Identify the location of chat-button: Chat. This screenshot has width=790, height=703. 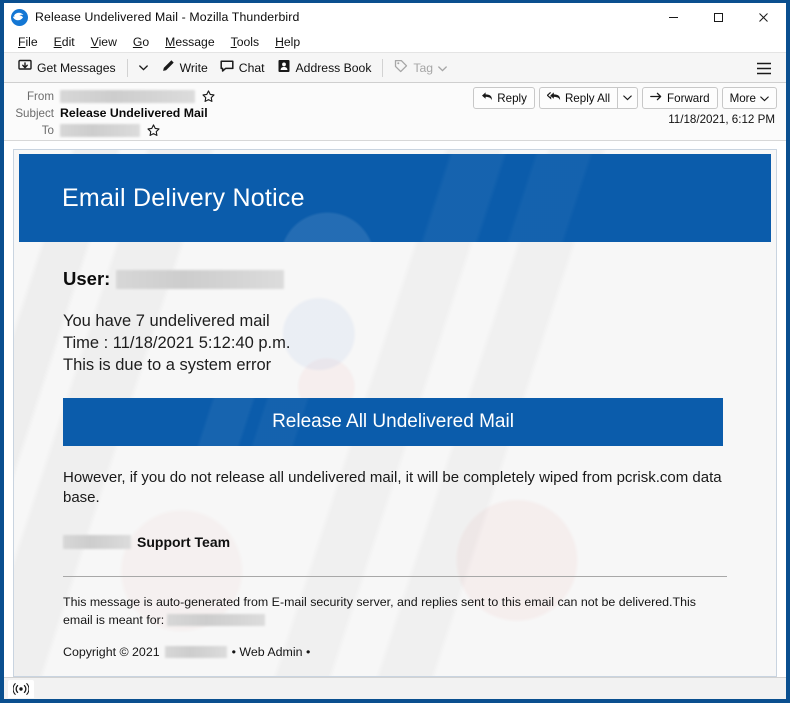
(242, 68).